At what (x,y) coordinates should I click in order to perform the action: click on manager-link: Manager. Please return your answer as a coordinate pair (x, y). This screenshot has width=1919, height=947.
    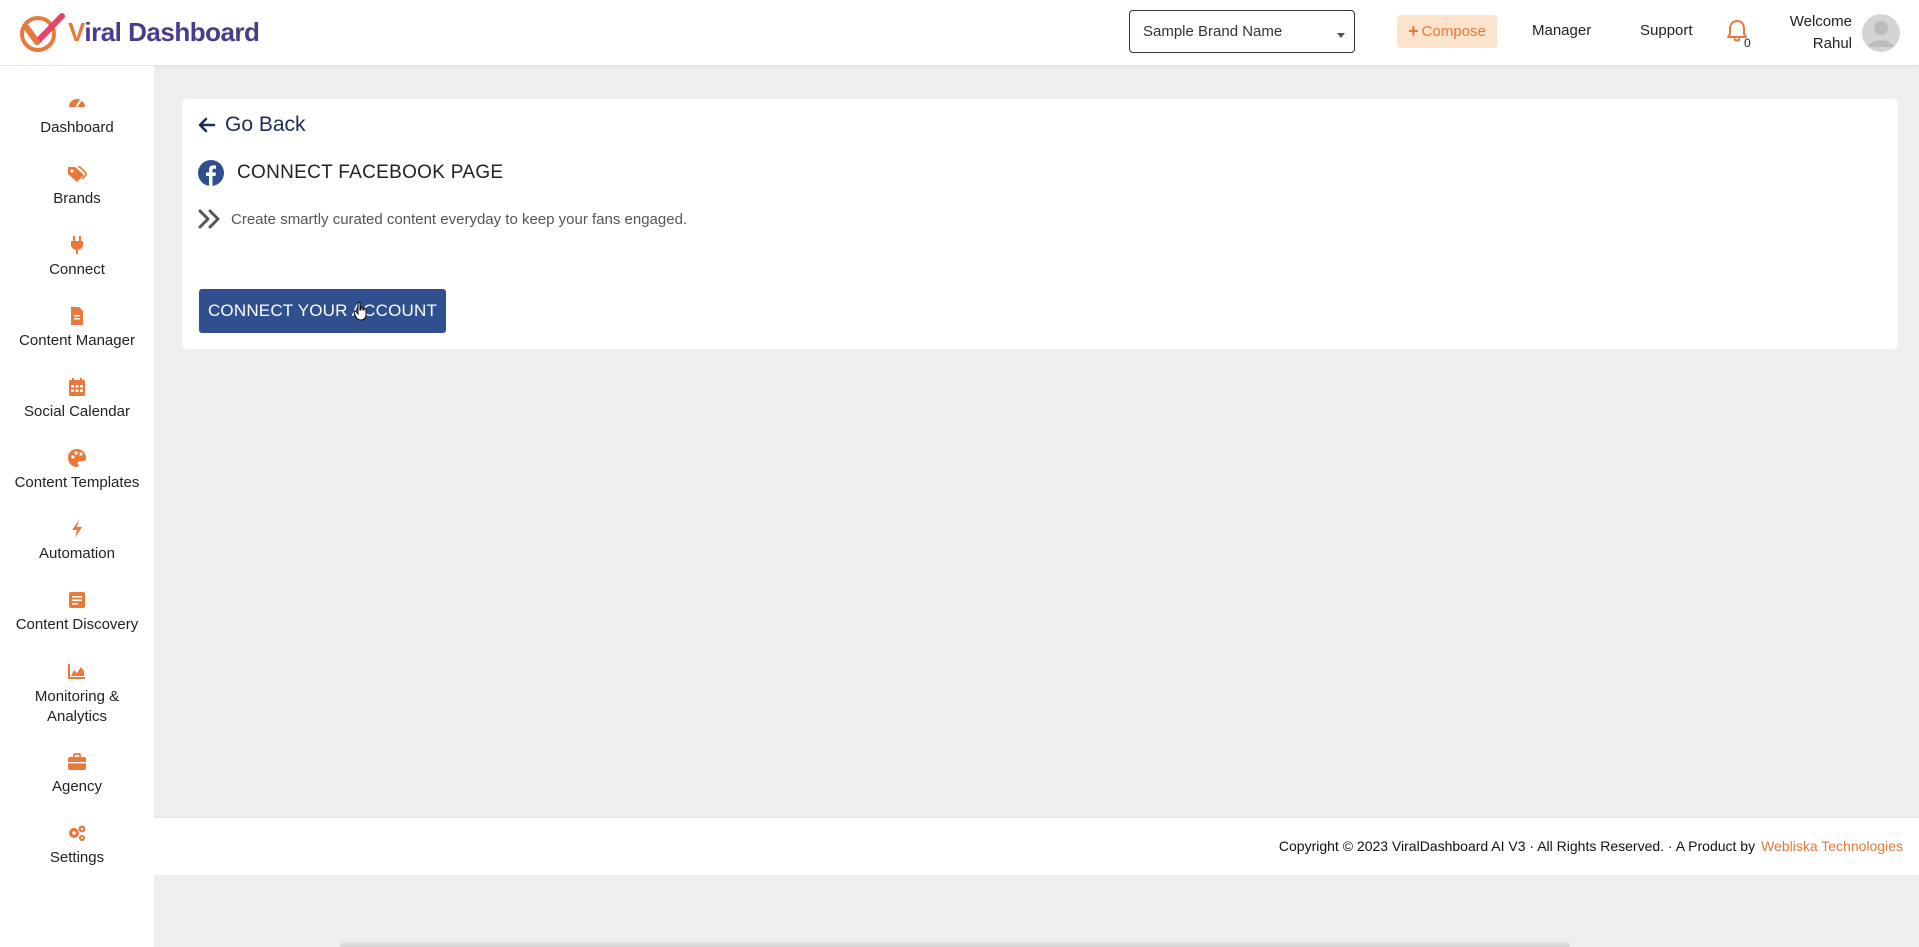
    Looking at the image, I should click on (1561, 30).